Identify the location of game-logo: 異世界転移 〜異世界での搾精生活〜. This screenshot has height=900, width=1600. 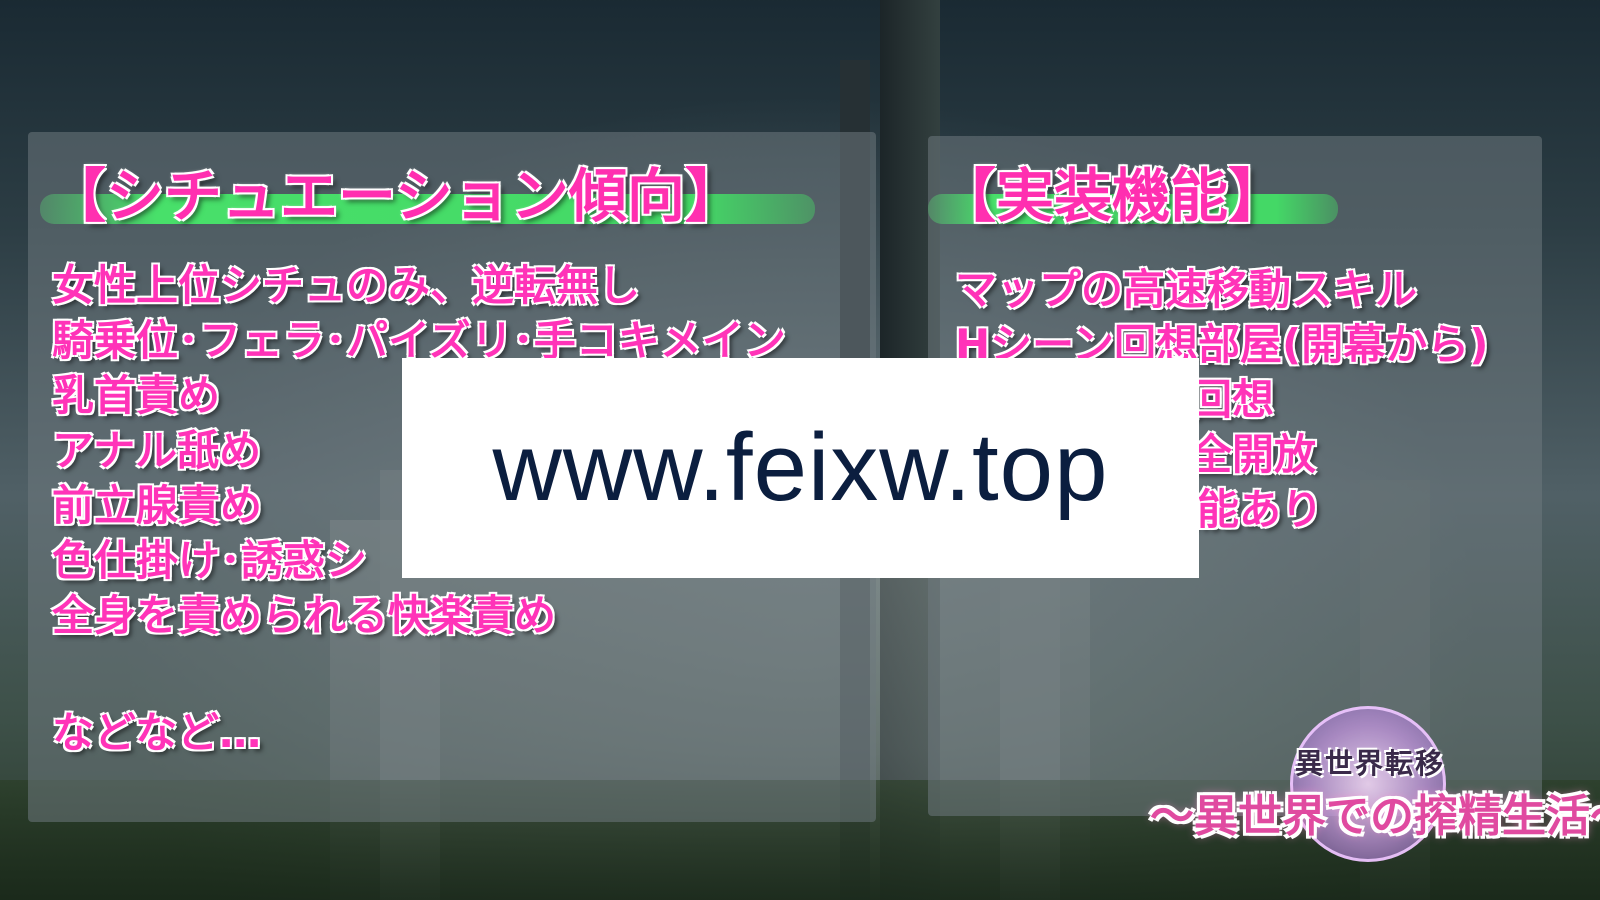
(1375, 800).